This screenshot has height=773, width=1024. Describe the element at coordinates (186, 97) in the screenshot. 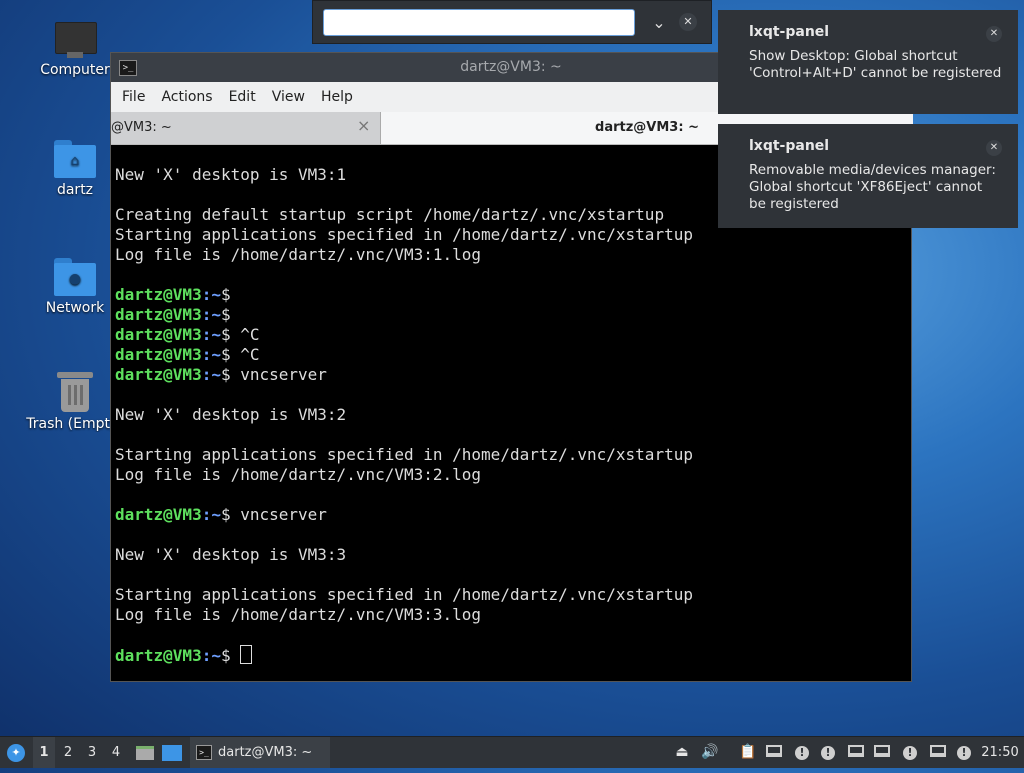

I see `menu-actions: Actions` at that location.